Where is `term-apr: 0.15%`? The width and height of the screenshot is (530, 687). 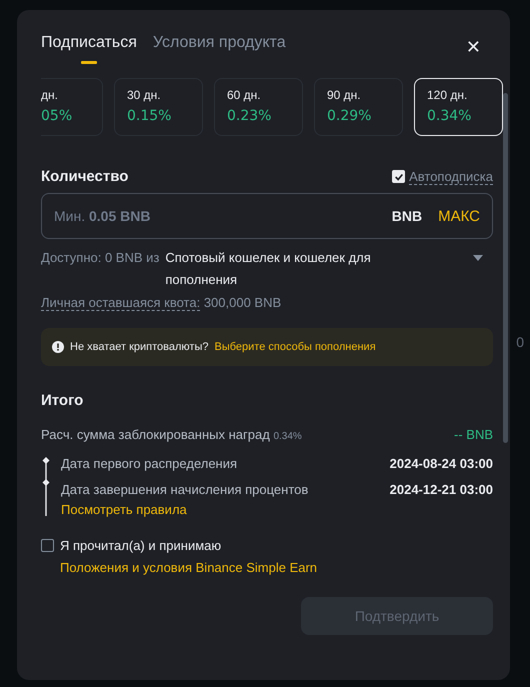 term-apr: 0.15% is located at coordinates (149, 116).